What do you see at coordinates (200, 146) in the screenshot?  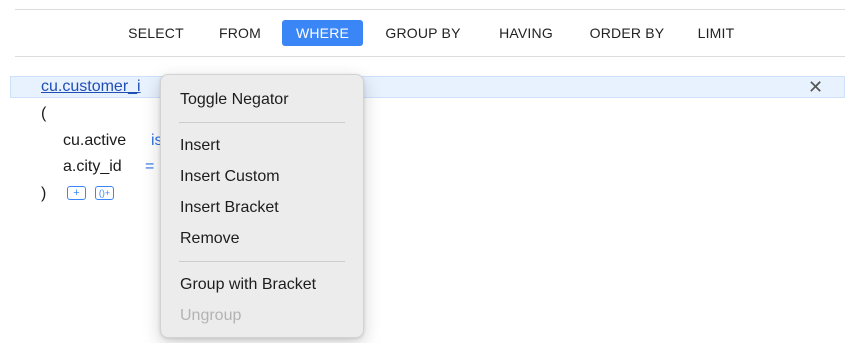 I see `menu-item-insert: Insert` at bounding box center [200, 146].